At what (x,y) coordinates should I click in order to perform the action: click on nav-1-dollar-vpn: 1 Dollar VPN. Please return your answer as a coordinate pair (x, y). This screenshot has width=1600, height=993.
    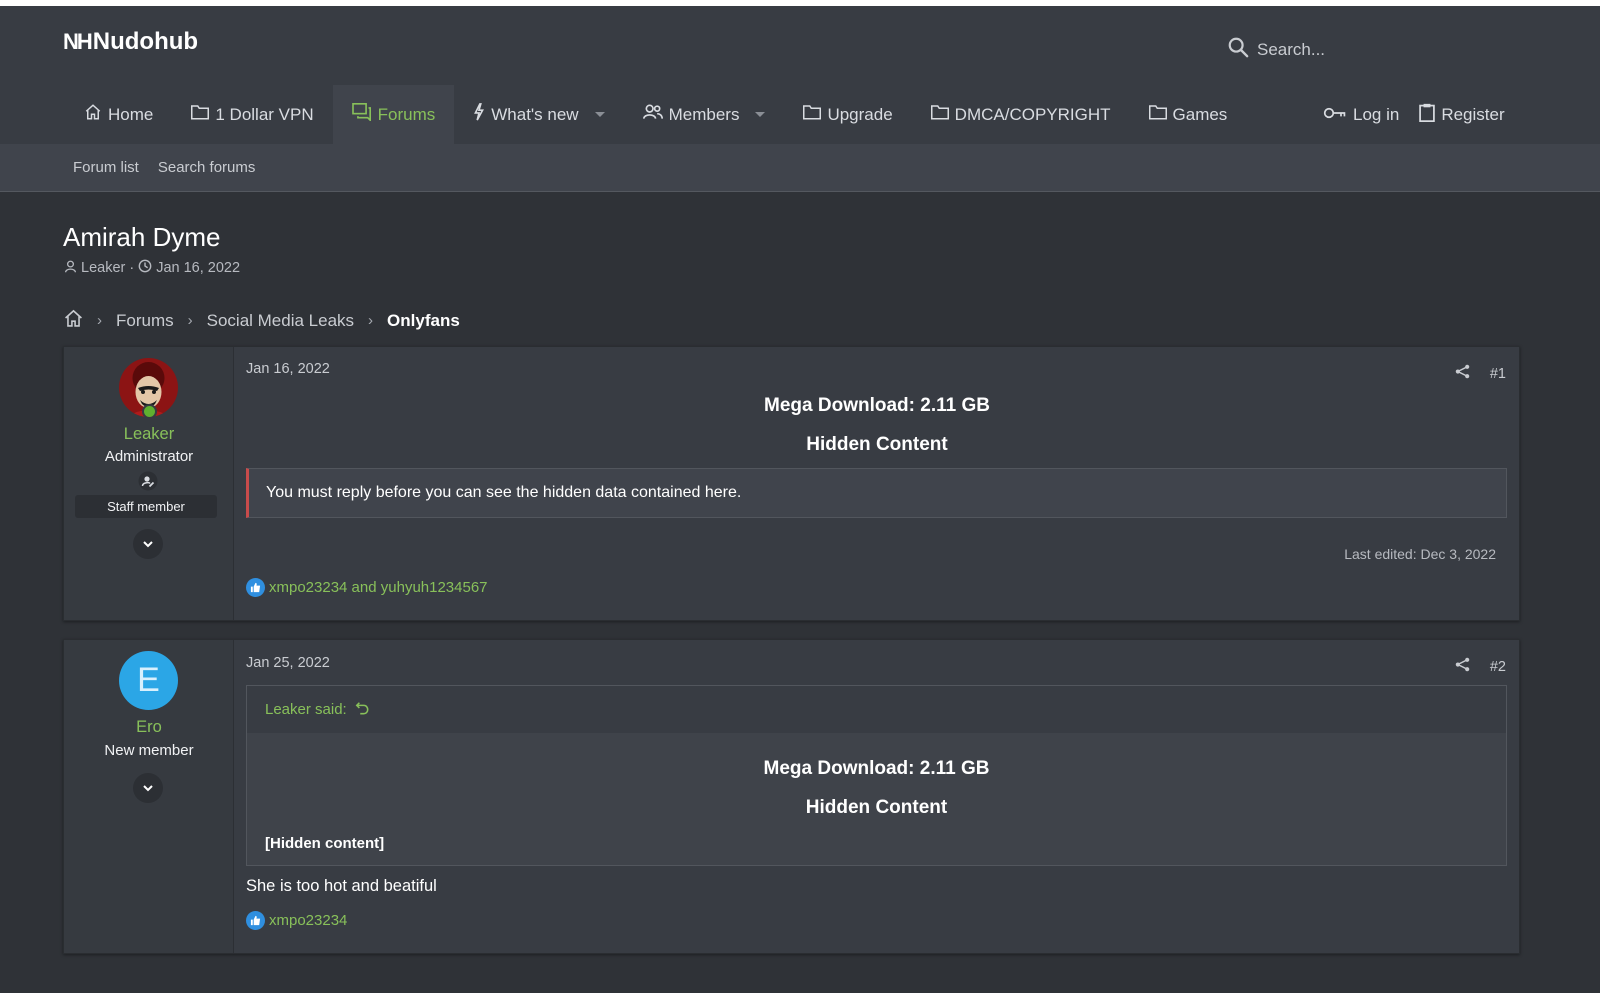
    Looking at the image, I should click on (252, 114).